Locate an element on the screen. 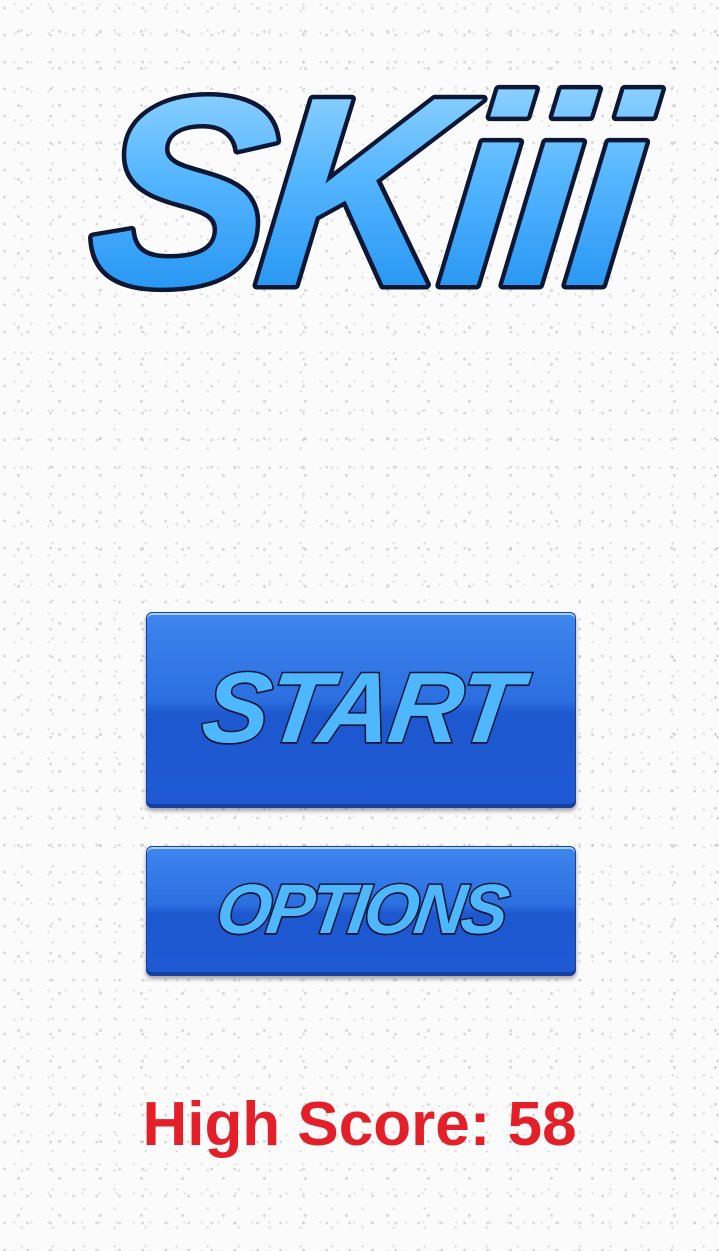  options-button-label: OPTIONS is located at coordinates (360, 909).